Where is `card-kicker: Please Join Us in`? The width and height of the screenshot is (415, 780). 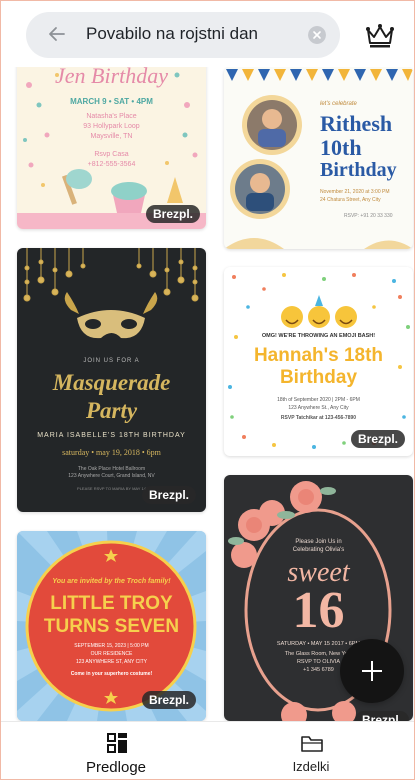 card-kicker: Please Join Us in is located at coordinates (318, 542).